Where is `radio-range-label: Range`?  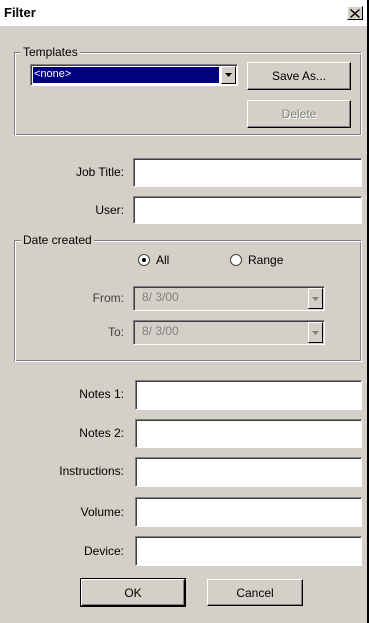
radio-range-label: Range is located at coordinates (266, 260).